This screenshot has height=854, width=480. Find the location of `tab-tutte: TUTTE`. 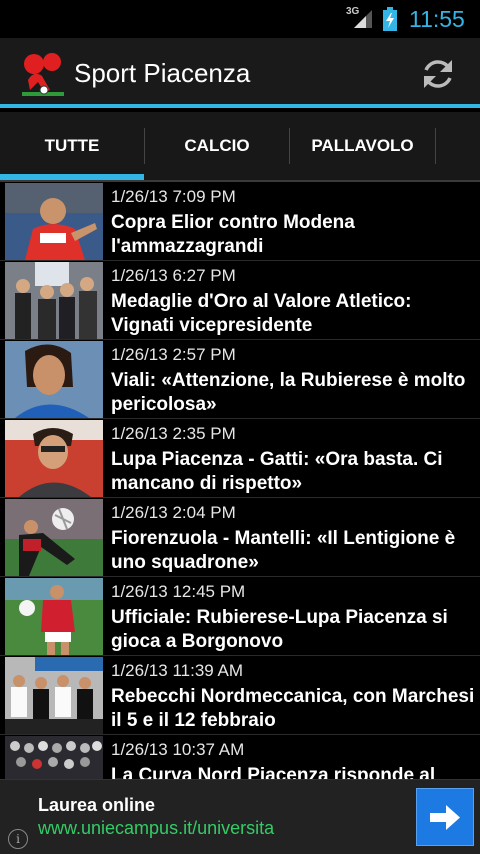

tab-tutte: TUTTE is located at coordinates (72, 146).